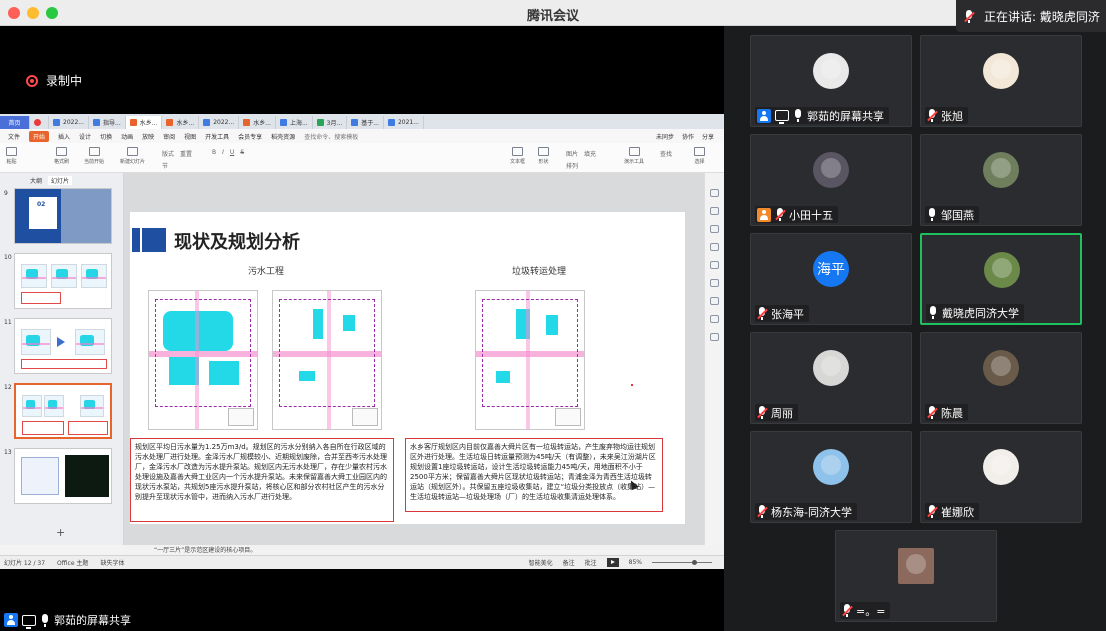  Describe the element at coordinates (132, 156) in the screenshot. I see `new-slide-button: 新建幻灯片` at that location.